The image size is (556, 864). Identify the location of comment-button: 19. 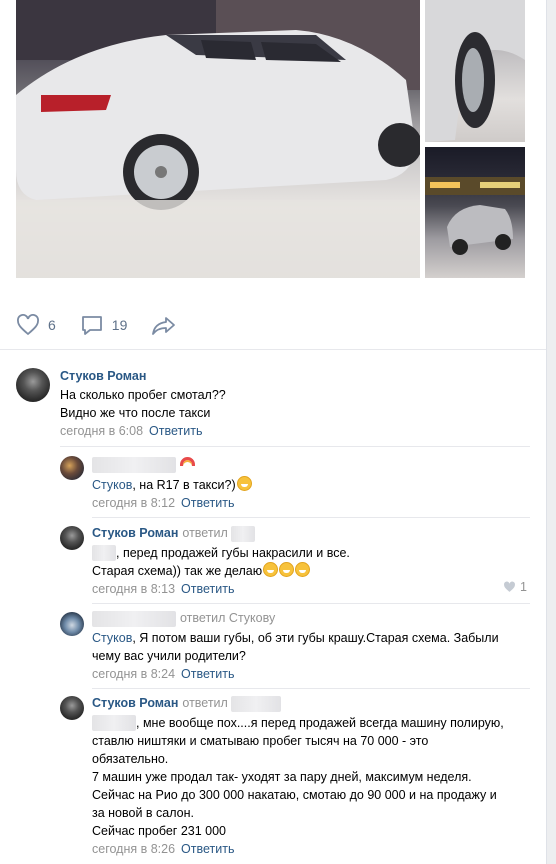
(104, 325).